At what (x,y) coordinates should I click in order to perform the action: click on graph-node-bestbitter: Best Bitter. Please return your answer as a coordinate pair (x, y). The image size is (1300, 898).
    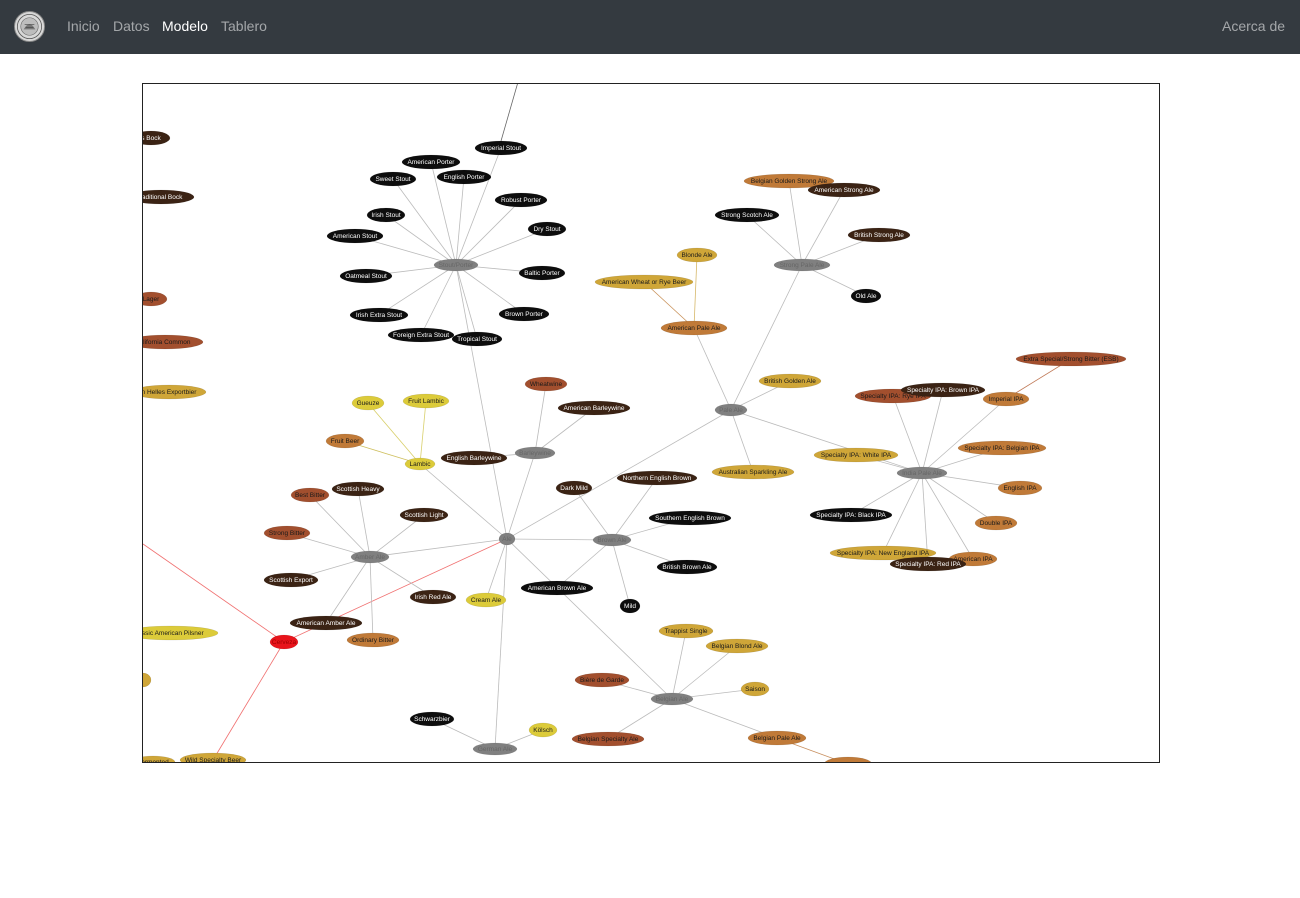
    Looking at the image, I should click on (310, 495).